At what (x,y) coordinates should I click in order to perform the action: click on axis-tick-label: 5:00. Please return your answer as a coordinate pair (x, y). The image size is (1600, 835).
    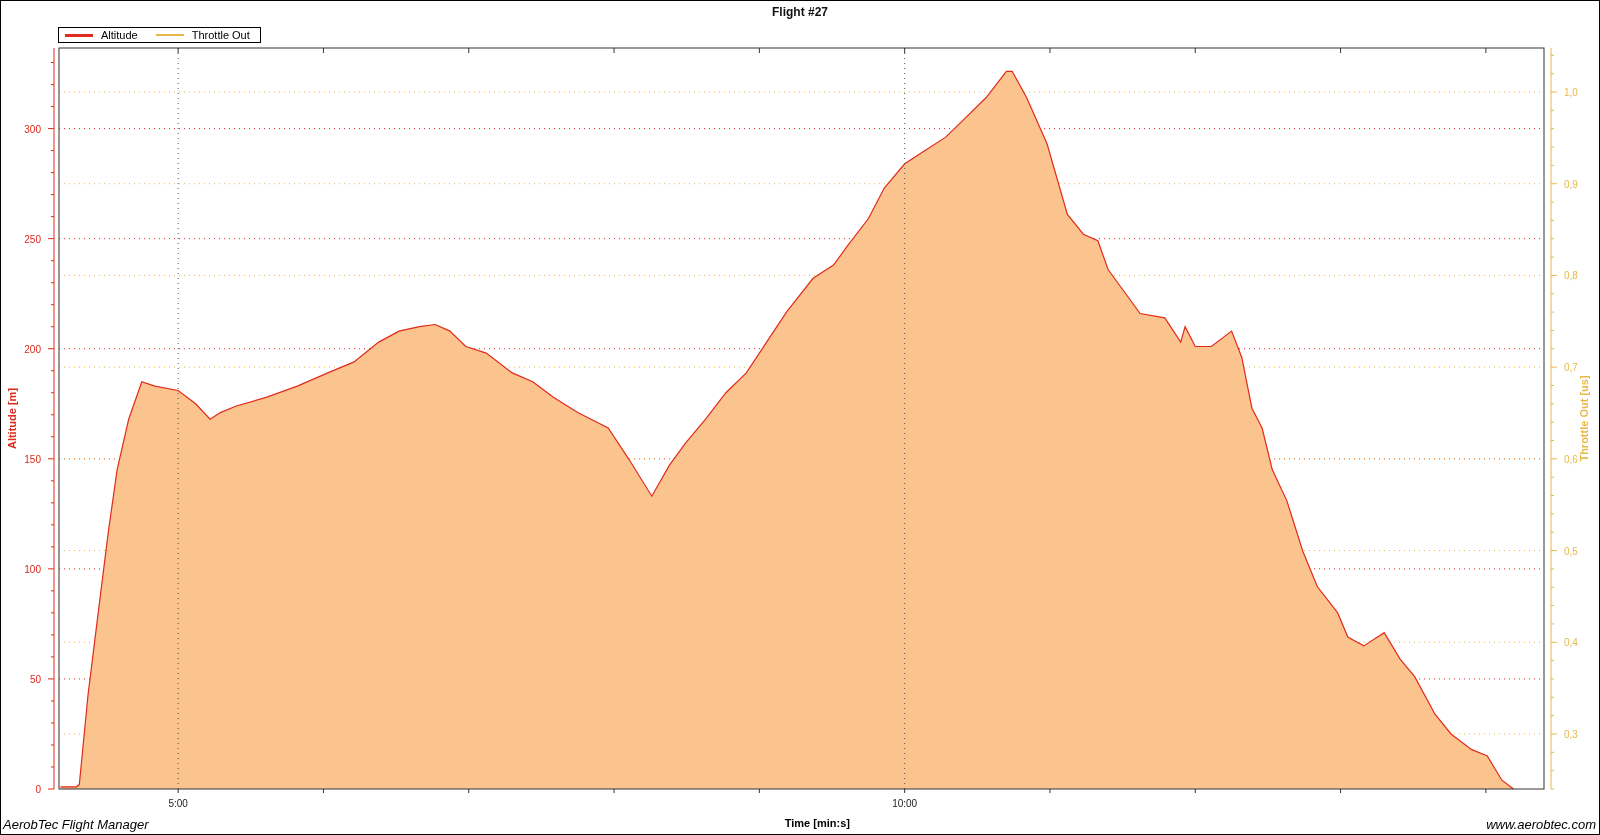
    Looking at the image, I should click on (178, 803).